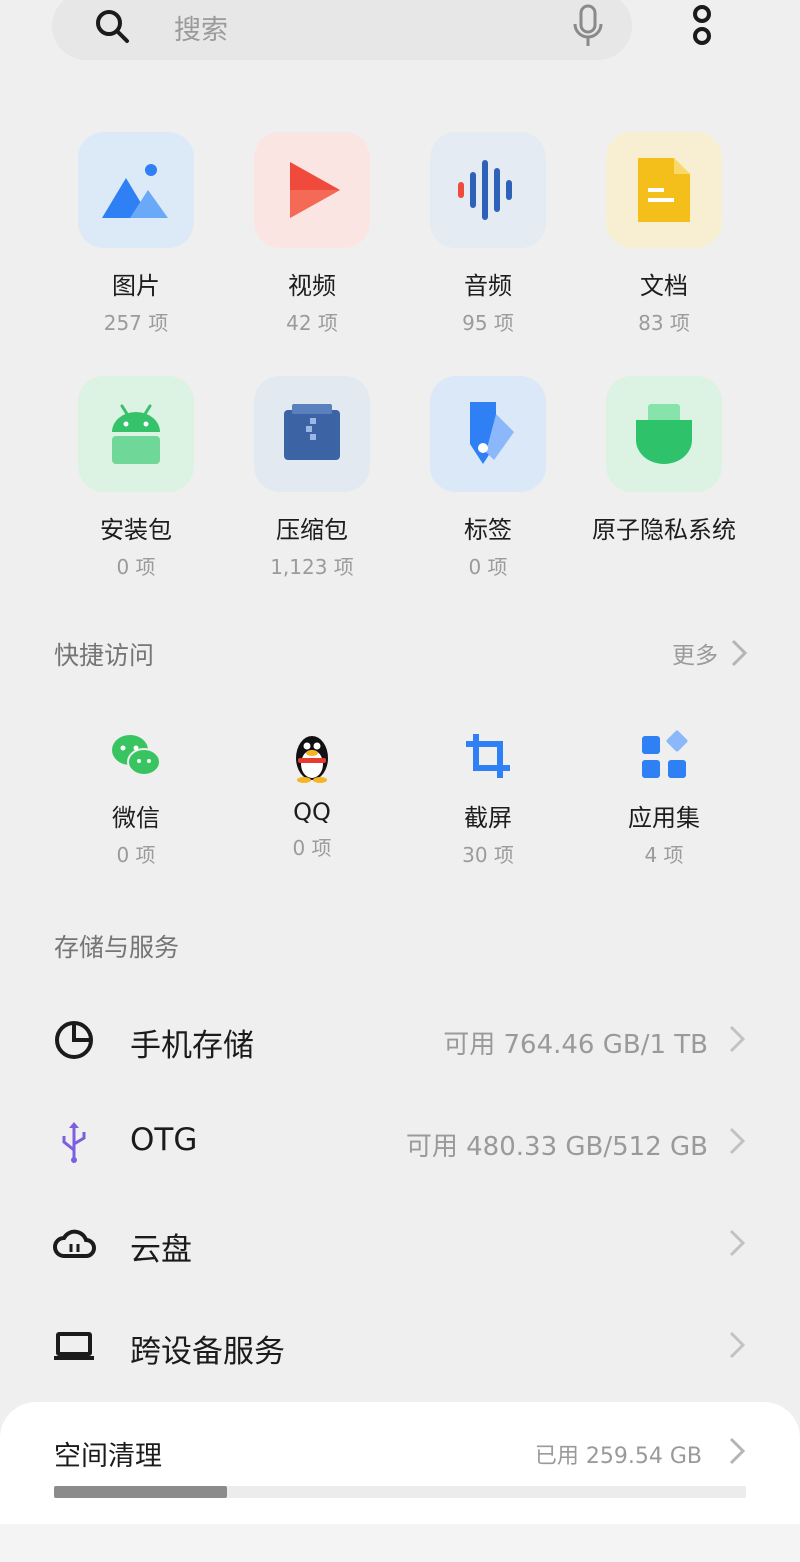  Describe the element at coordinates (108, 1456) in the screenshot. I see `cleanup-title: 空间清理` at that location.